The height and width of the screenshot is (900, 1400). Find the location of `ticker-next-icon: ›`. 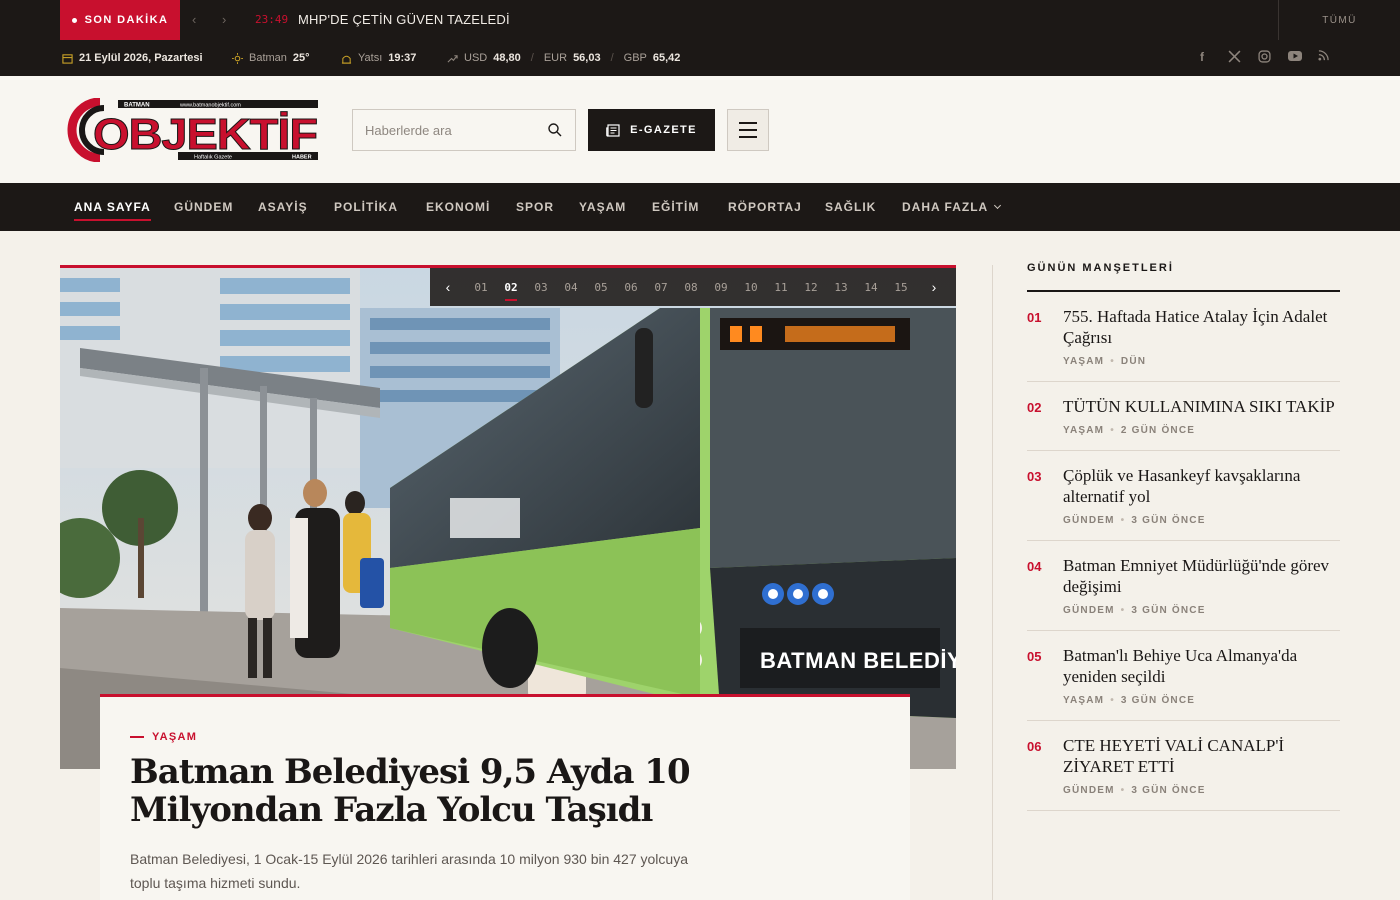

ticker-next-icon: › is located at coordinates (224, 19).